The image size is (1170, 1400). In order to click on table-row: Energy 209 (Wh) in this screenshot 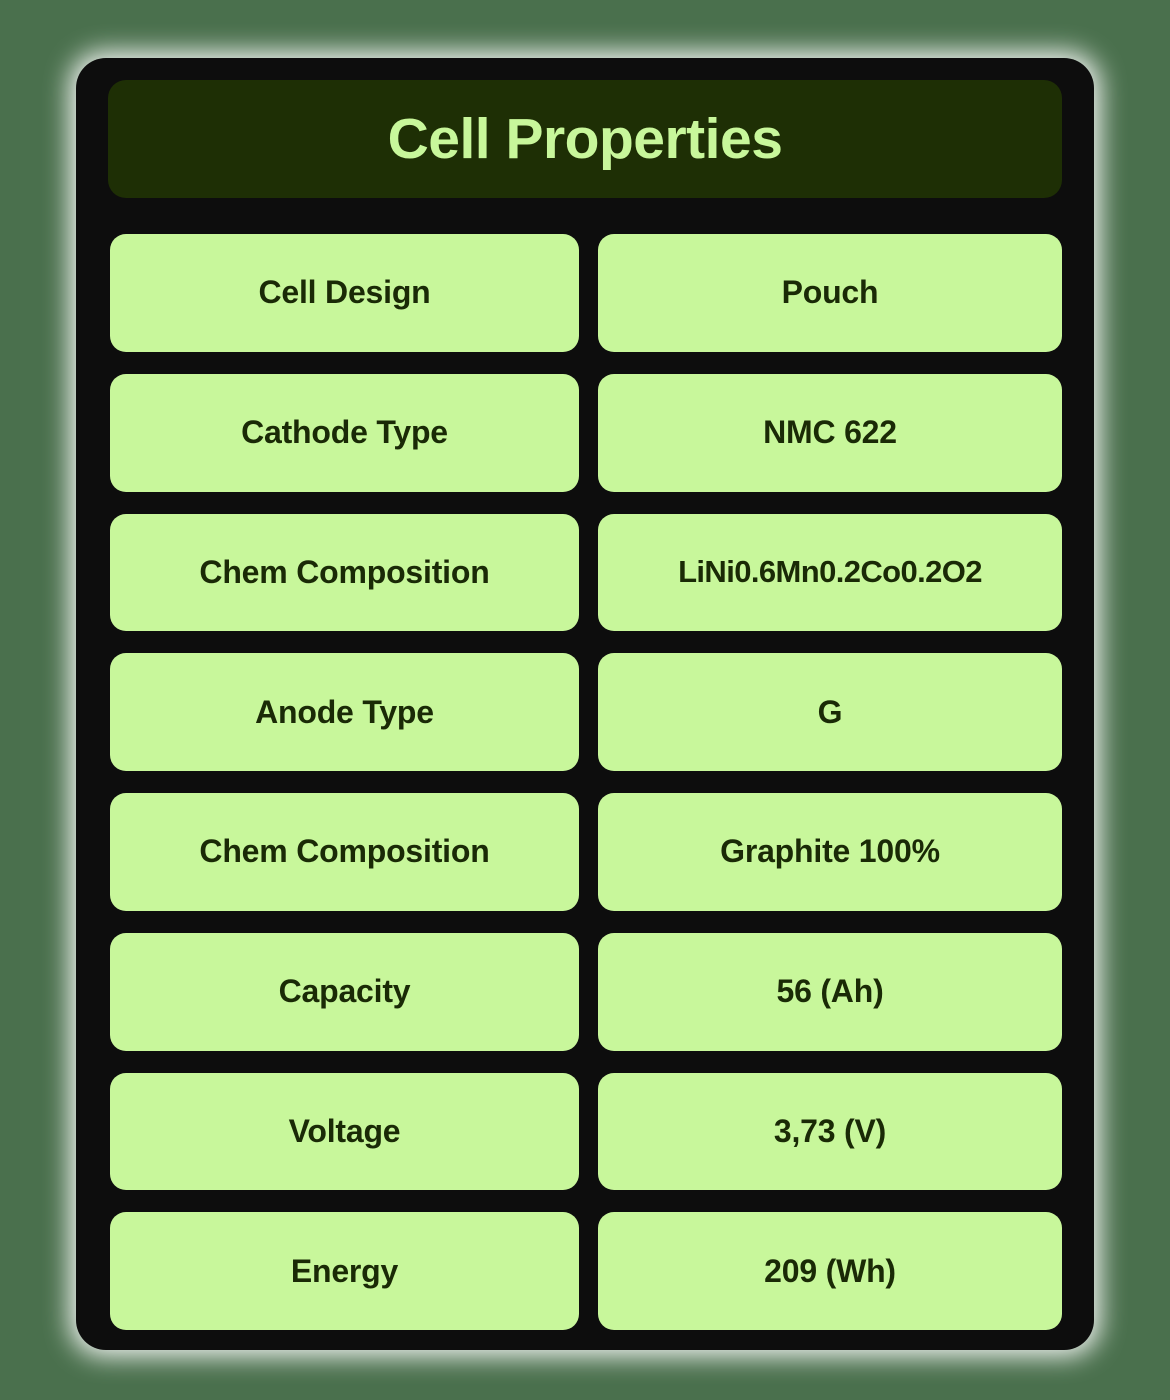, I will do `click(586, 1271)`.